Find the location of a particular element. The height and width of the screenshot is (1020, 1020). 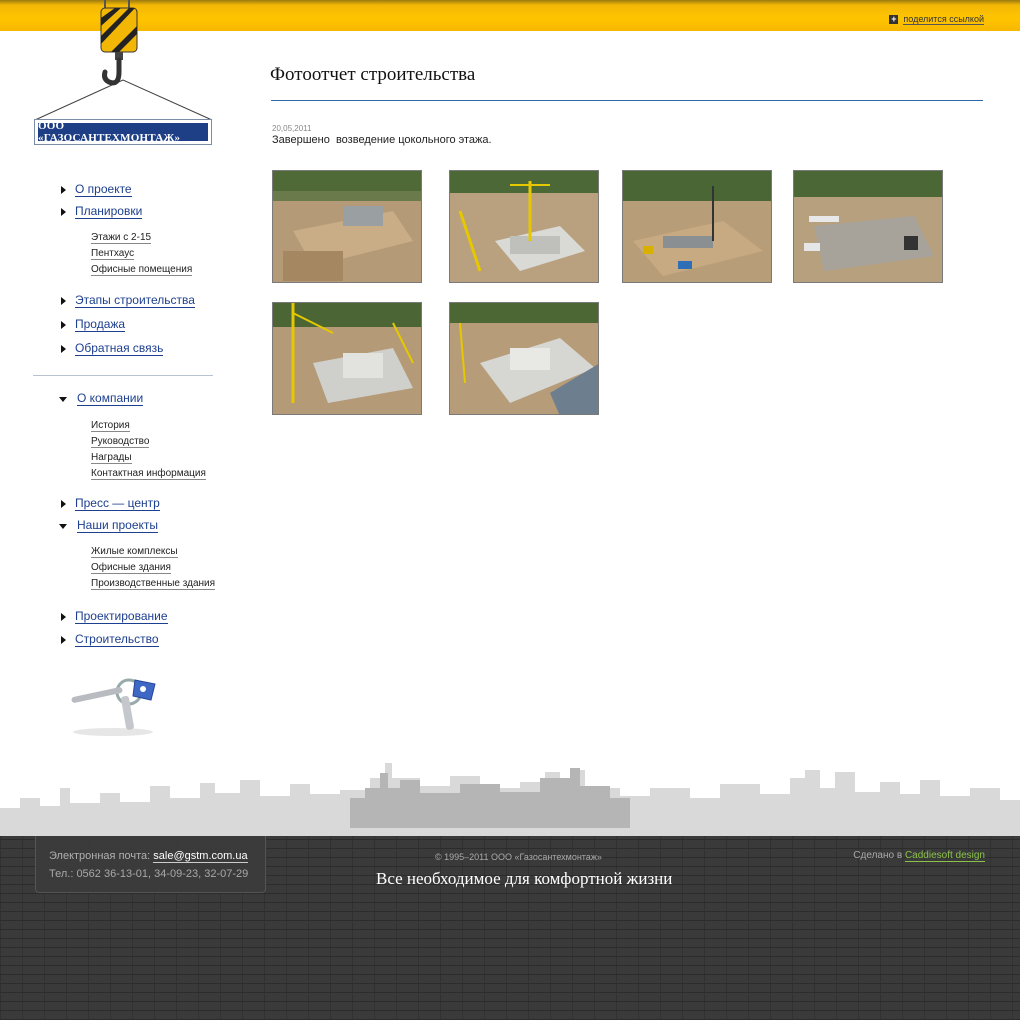

company-logo: ООО «ГАЗОСАНТЕХМОНТАЖ» is located at coordinates (123, 132).